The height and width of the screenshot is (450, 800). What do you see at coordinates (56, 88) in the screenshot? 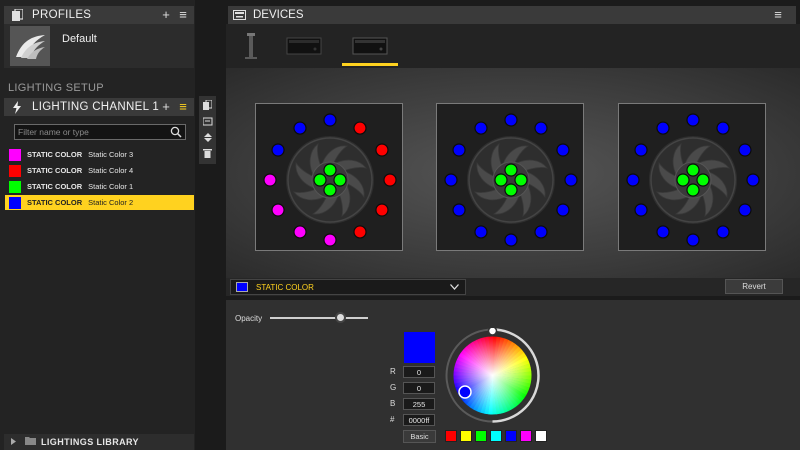
I see `lighting-setup-label: LIGHTING SETUP` at bounding box center [56, 88].